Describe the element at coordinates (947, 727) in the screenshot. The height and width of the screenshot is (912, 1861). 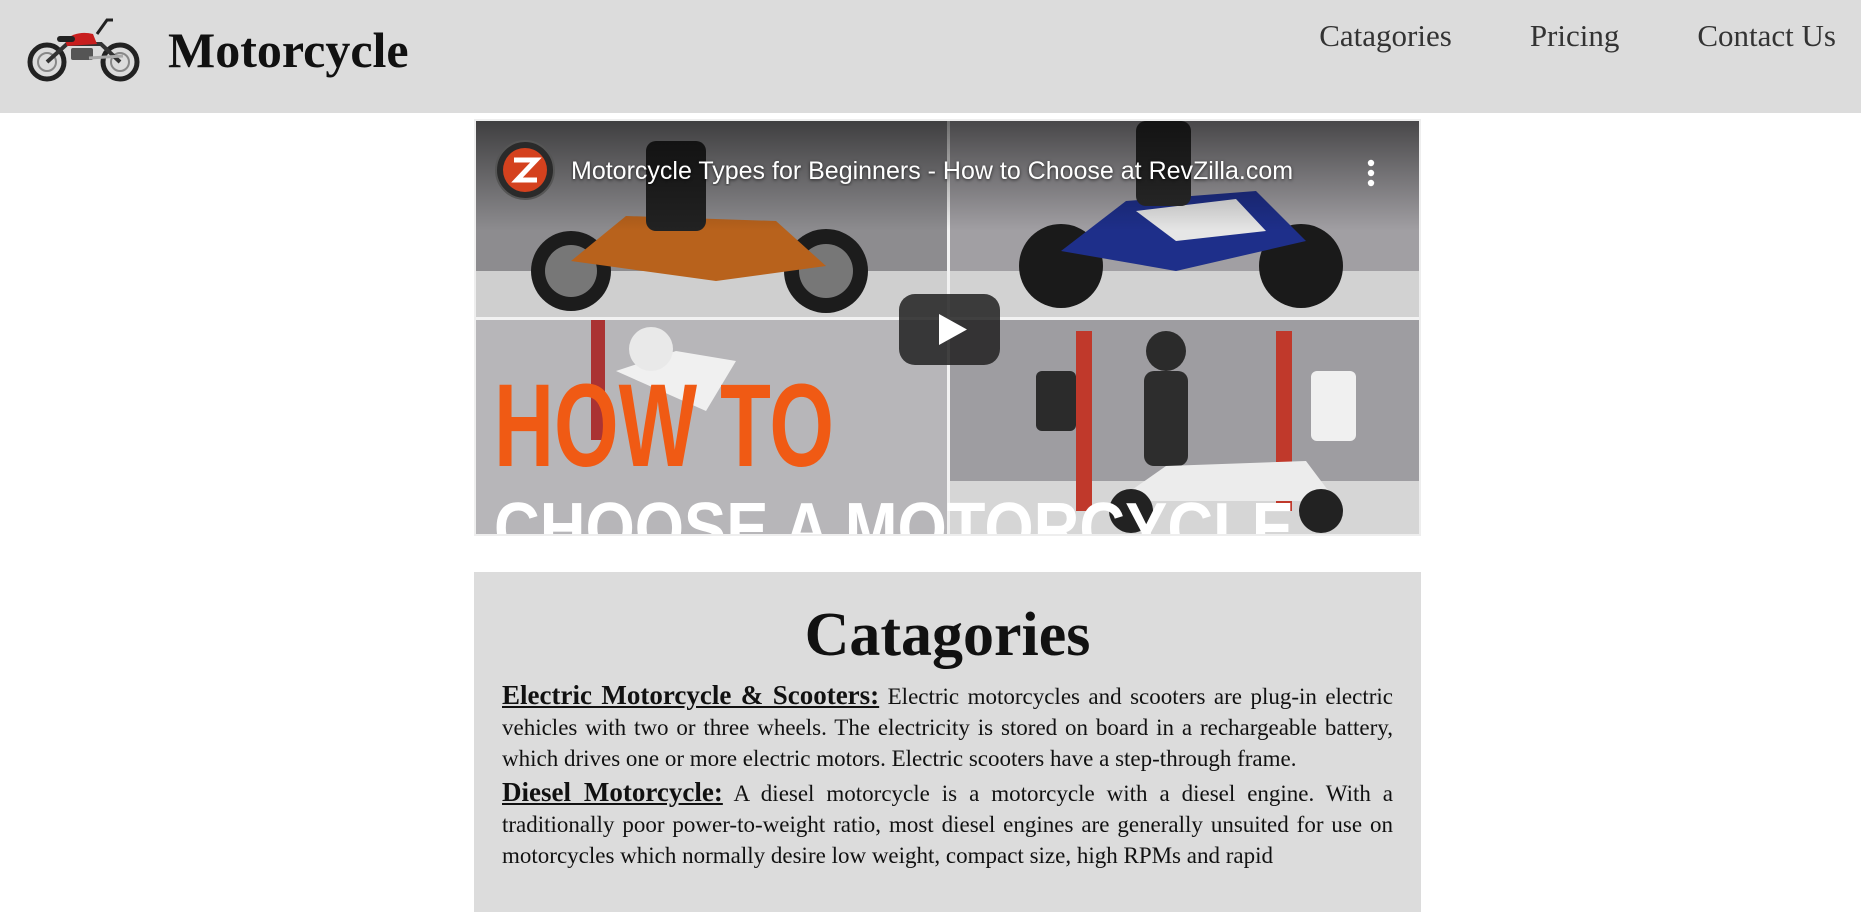
I see `category-item-electric: Electric Motorcycle & Scooters` at that location.